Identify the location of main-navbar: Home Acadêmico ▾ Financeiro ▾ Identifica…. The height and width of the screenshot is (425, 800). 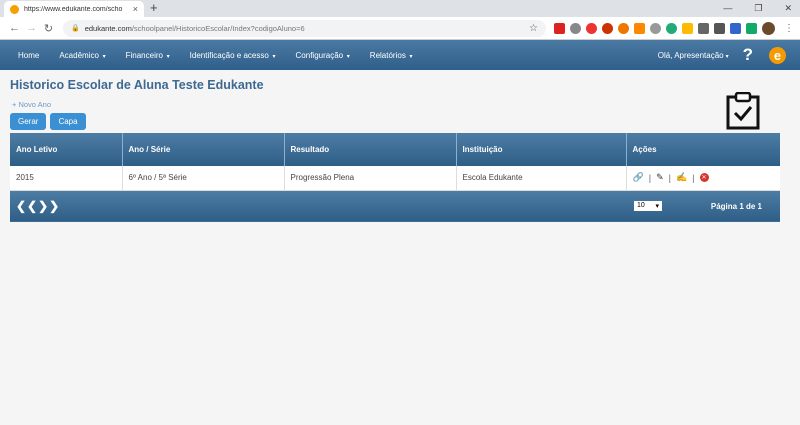
(400, 55).